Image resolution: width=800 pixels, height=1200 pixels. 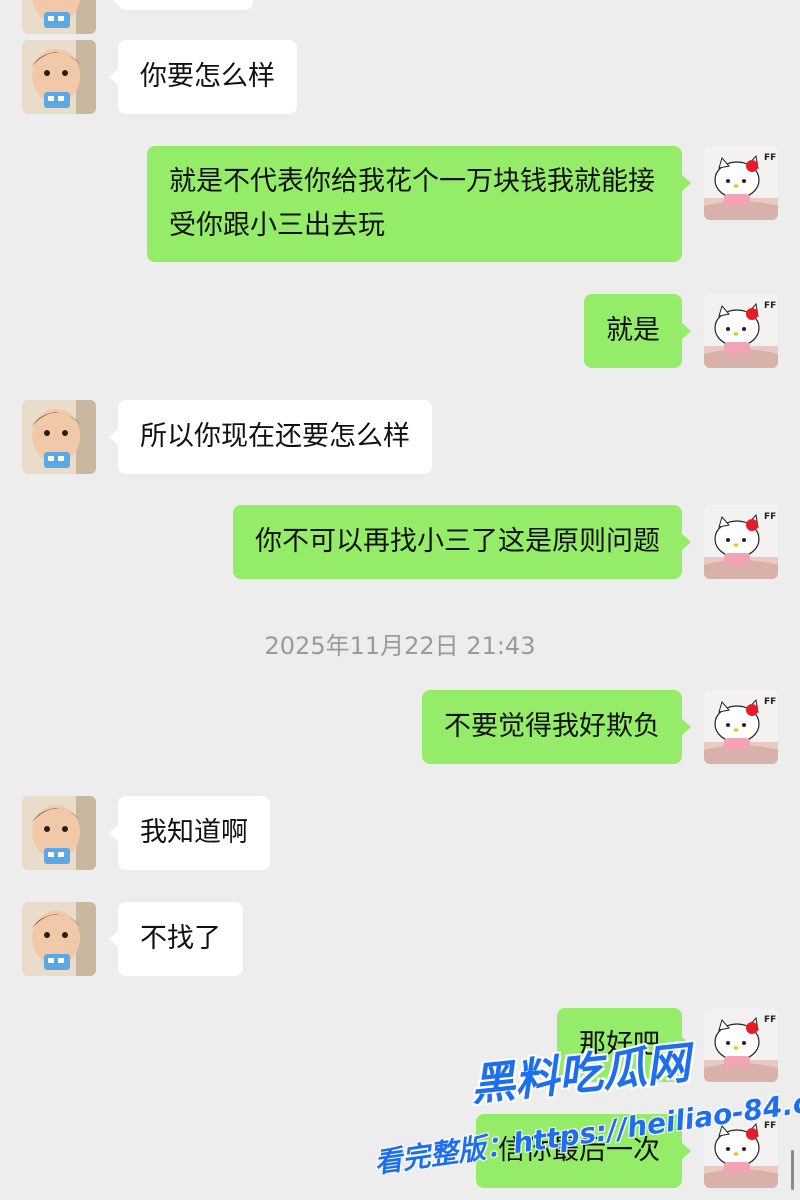 I want to click on message-bubble-incoming: 不找了, so click(x=176, y=939).